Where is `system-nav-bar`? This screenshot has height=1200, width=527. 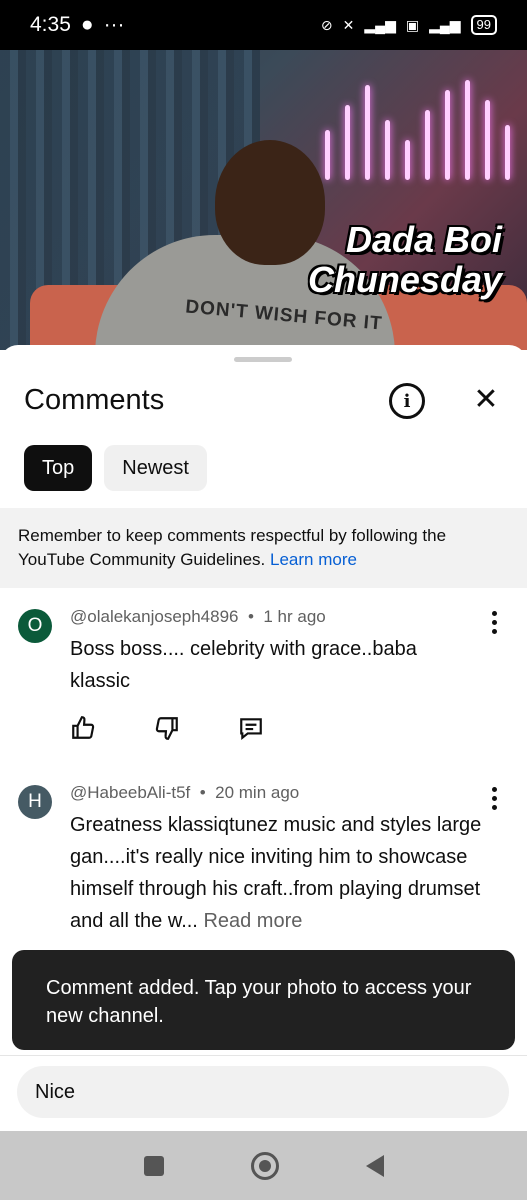
system-nav-bar is located at coordinates (263, 1165).